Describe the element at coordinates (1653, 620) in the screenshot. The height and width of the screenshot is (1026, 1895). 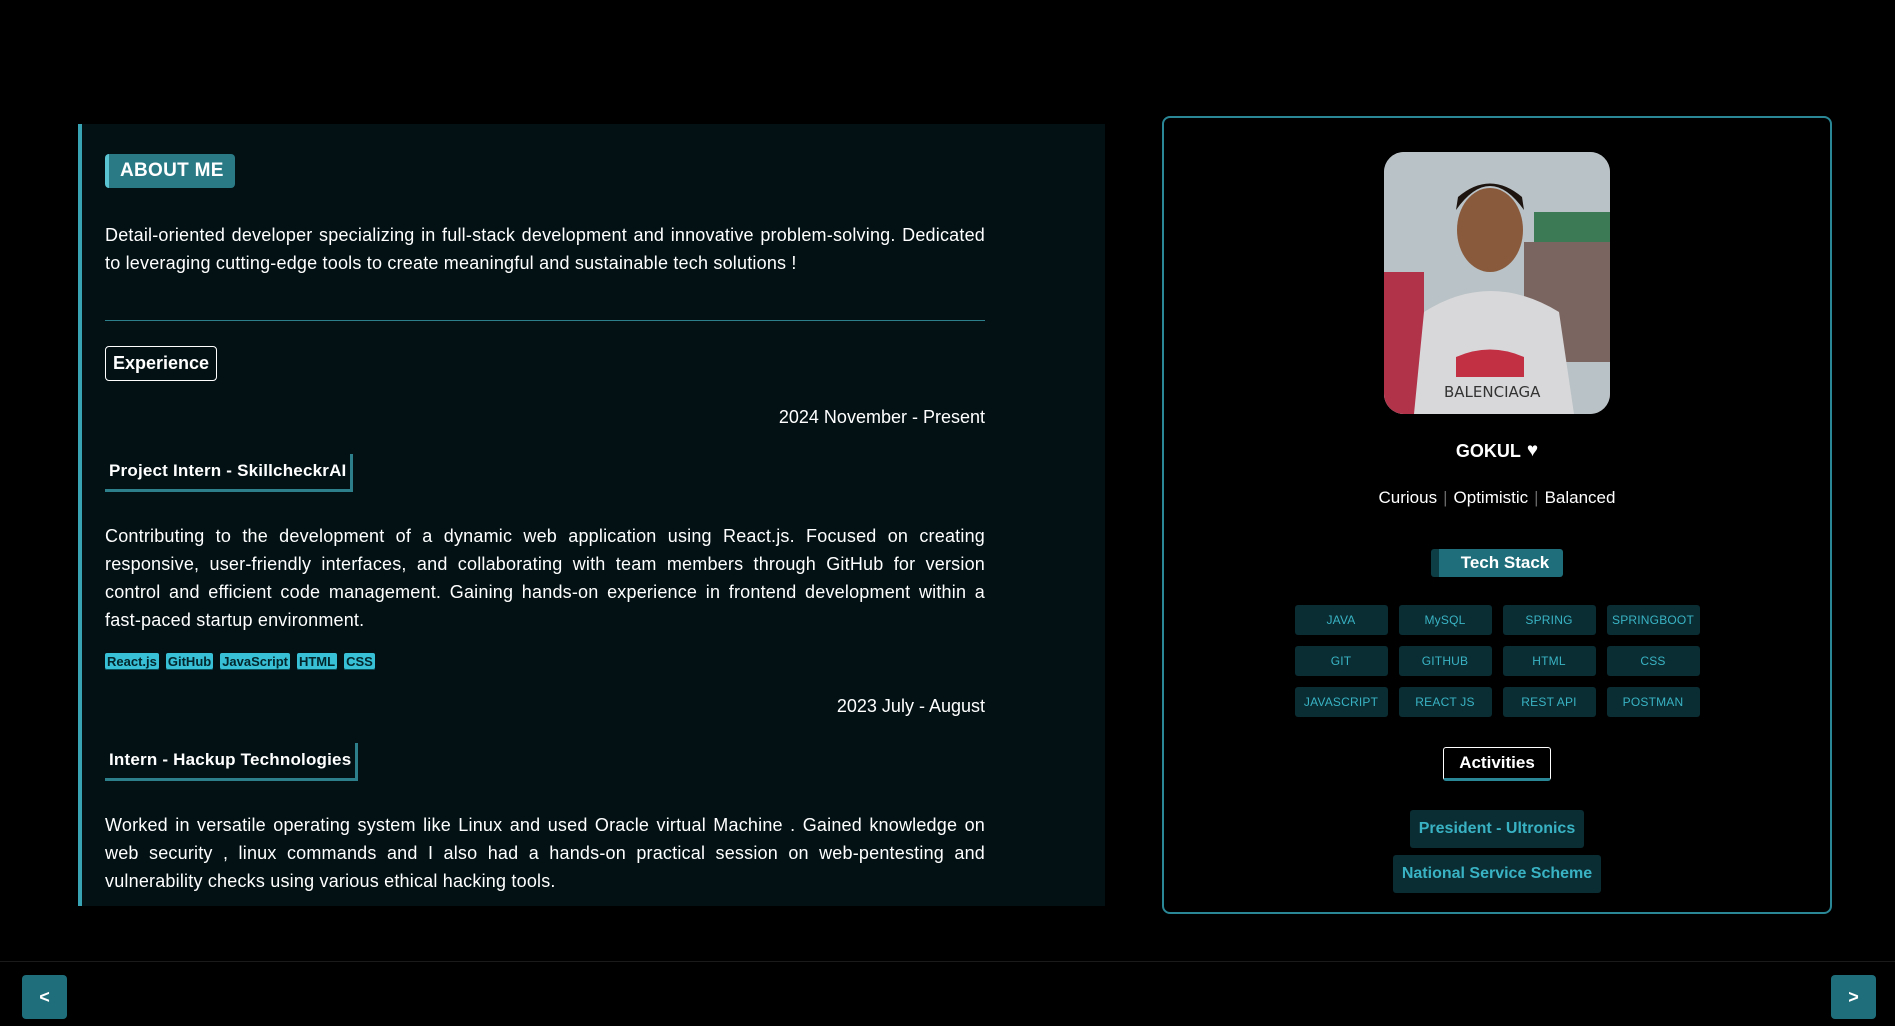
I see `tech-item: SPRINGBOOT` at that location.